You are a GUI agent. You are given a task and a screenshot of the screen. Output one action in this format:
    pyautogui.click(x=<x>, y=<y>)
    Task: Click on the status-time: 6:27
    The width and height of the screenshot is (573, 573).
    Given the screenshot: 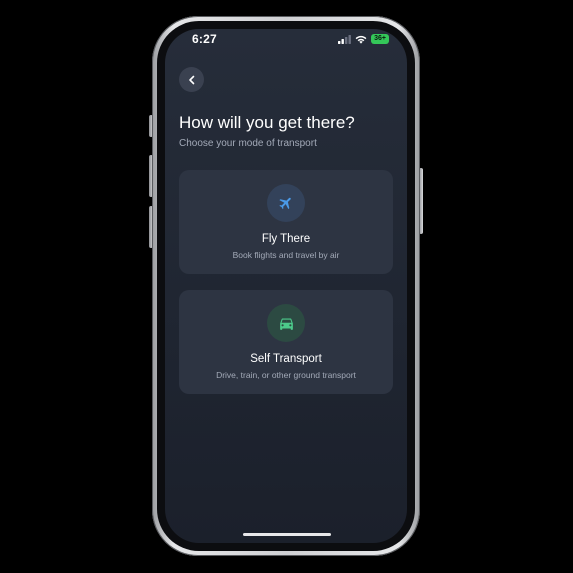 What is the action you would take?
    pyautogui.click(x=204, y=39)
    